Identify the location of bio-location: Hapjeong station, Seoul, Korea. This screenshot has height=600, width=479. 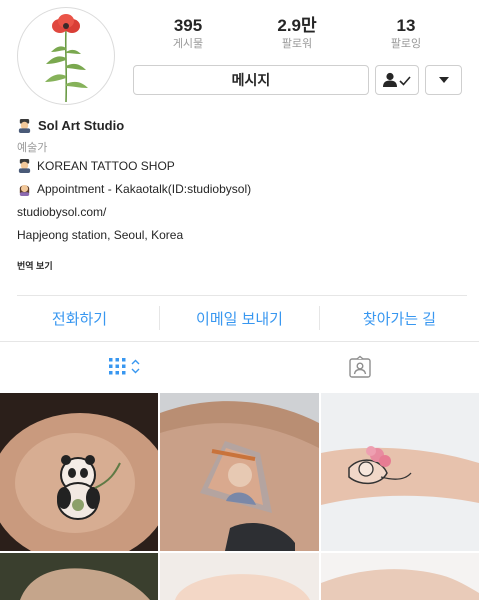
(100, 235).